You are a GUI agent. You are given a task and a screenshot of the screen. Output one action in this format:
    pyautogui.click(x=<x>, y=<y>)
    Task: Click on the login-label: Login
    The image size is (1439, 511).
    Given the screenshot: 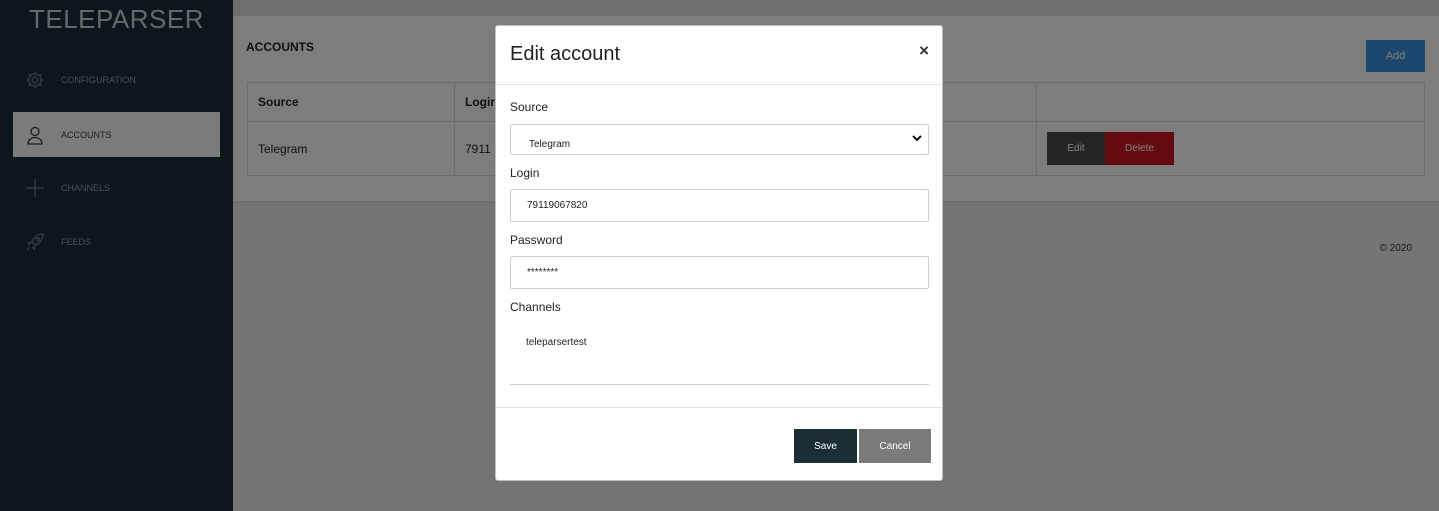 What is the action you would take?
    pyautogui.click(x=525, y=173)
    